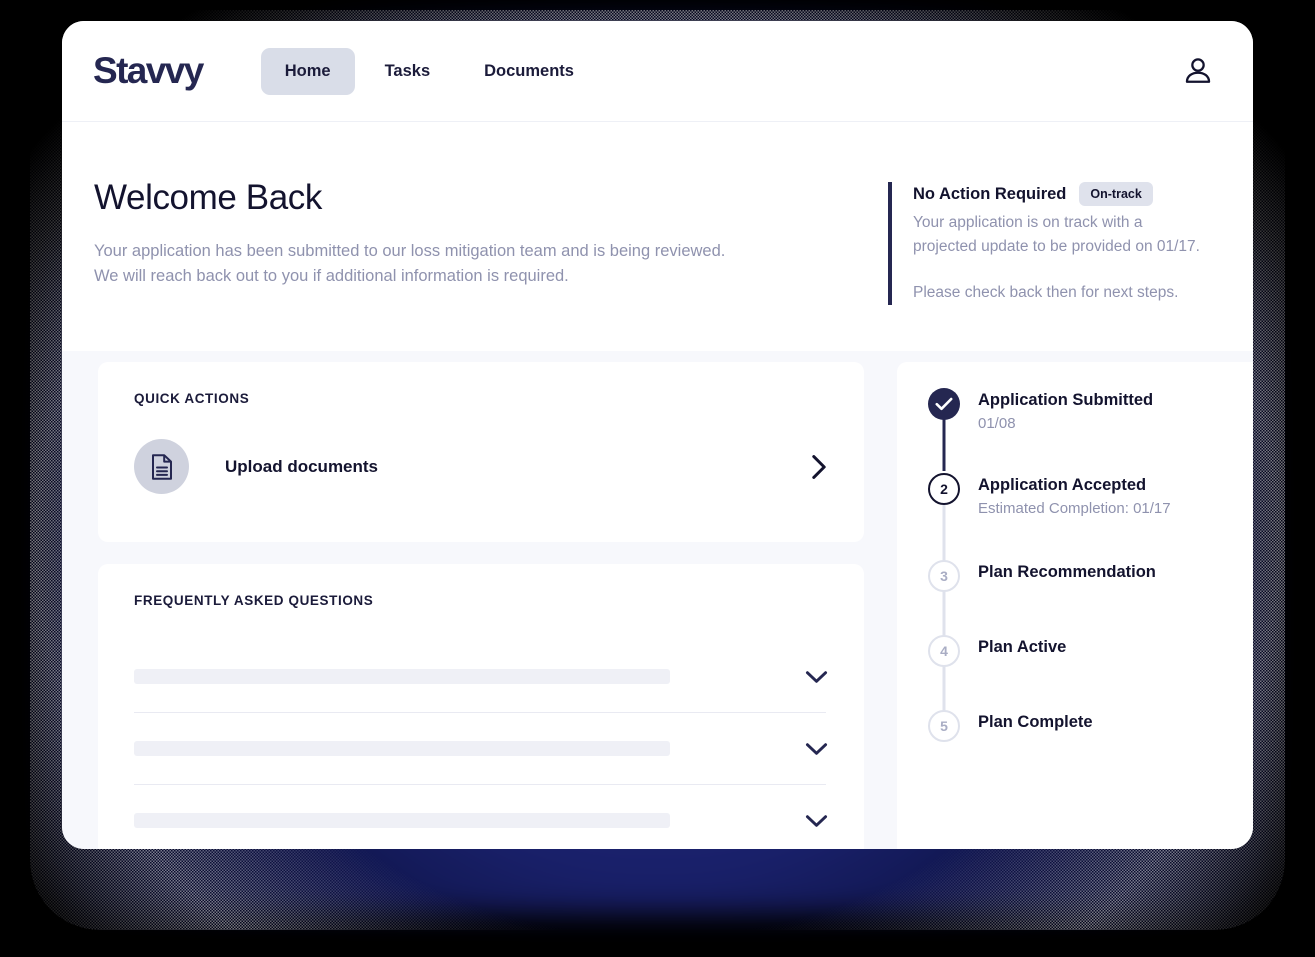 This screenshot has height=957, width=1315. Describe the element at coordinates (944, 612) in the screenshot. I see `timeline-marker: 3` at that location.